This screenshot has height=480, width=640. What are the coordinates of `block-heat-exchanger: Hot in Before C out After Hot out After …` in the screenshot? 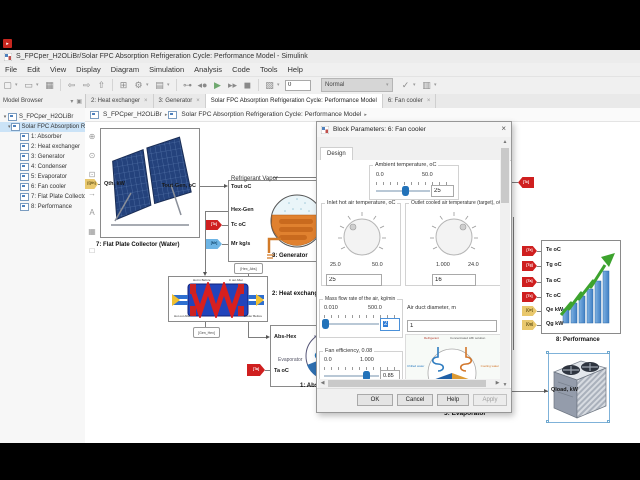 It's located at (218, 299).